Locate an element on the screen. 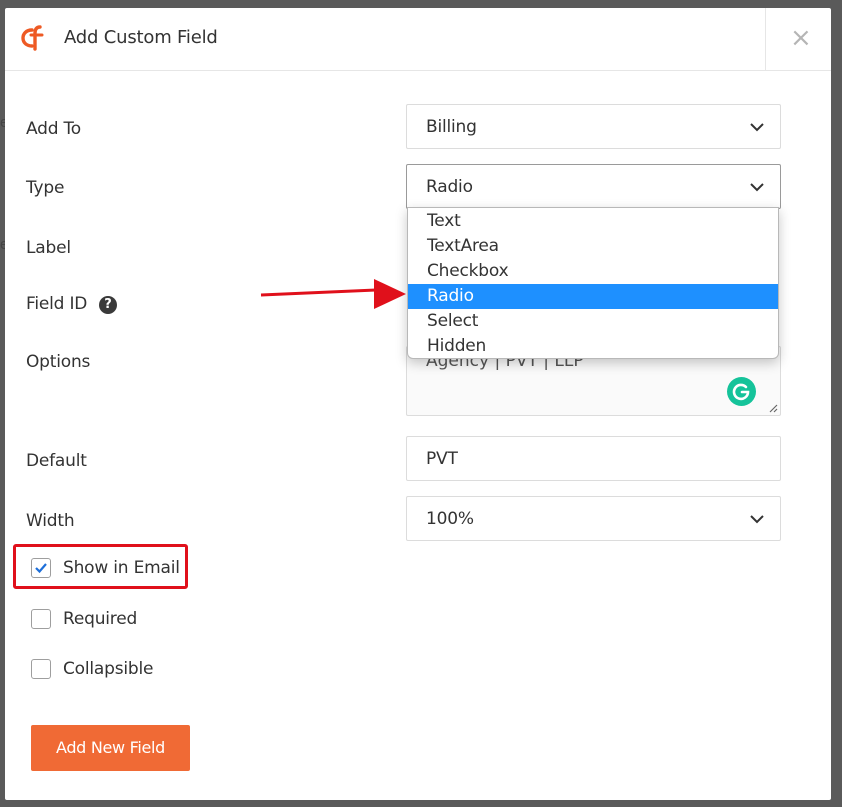 Image resolution: width=842 pixels, height=807 pixels. dropdown-option-checkbox: Checkbox is located at coordinates (593, 271).